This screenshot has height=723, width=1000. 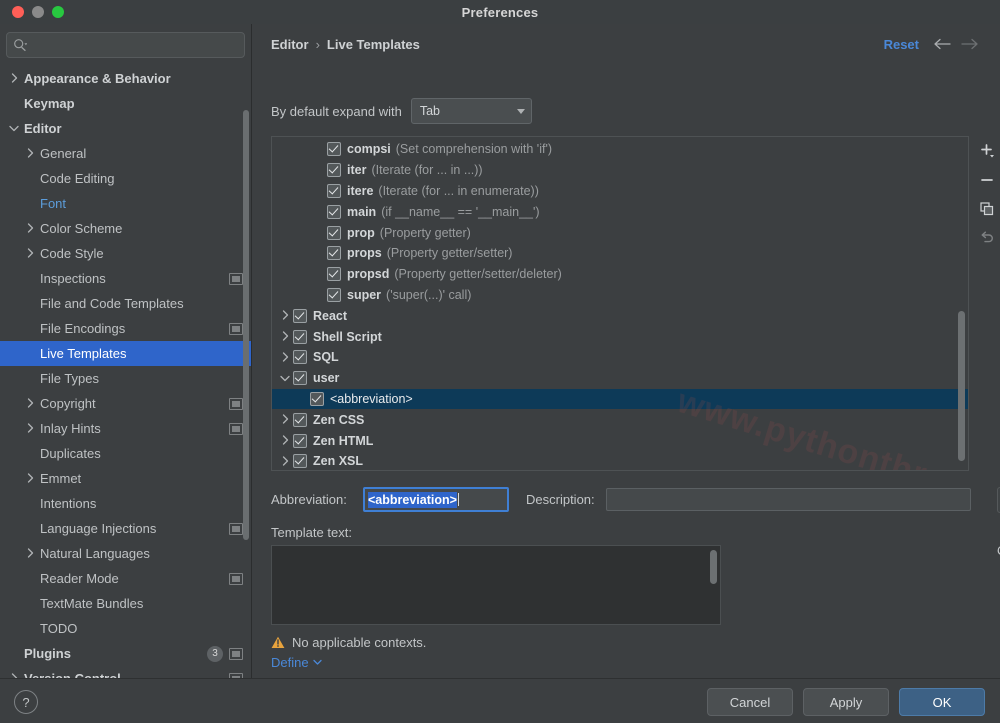 I want to click on template-row: propsd (Property getter/setter/deleter), so click(x=620, y=274).